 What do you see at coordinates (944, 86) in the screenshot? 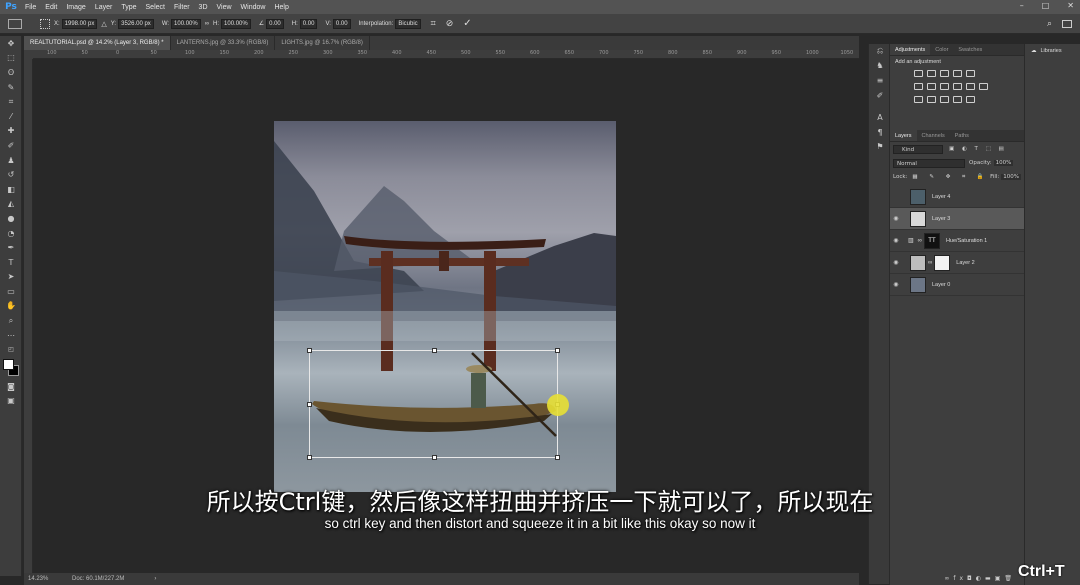
I see `black-white-icon` at bounding box center [944, 86].